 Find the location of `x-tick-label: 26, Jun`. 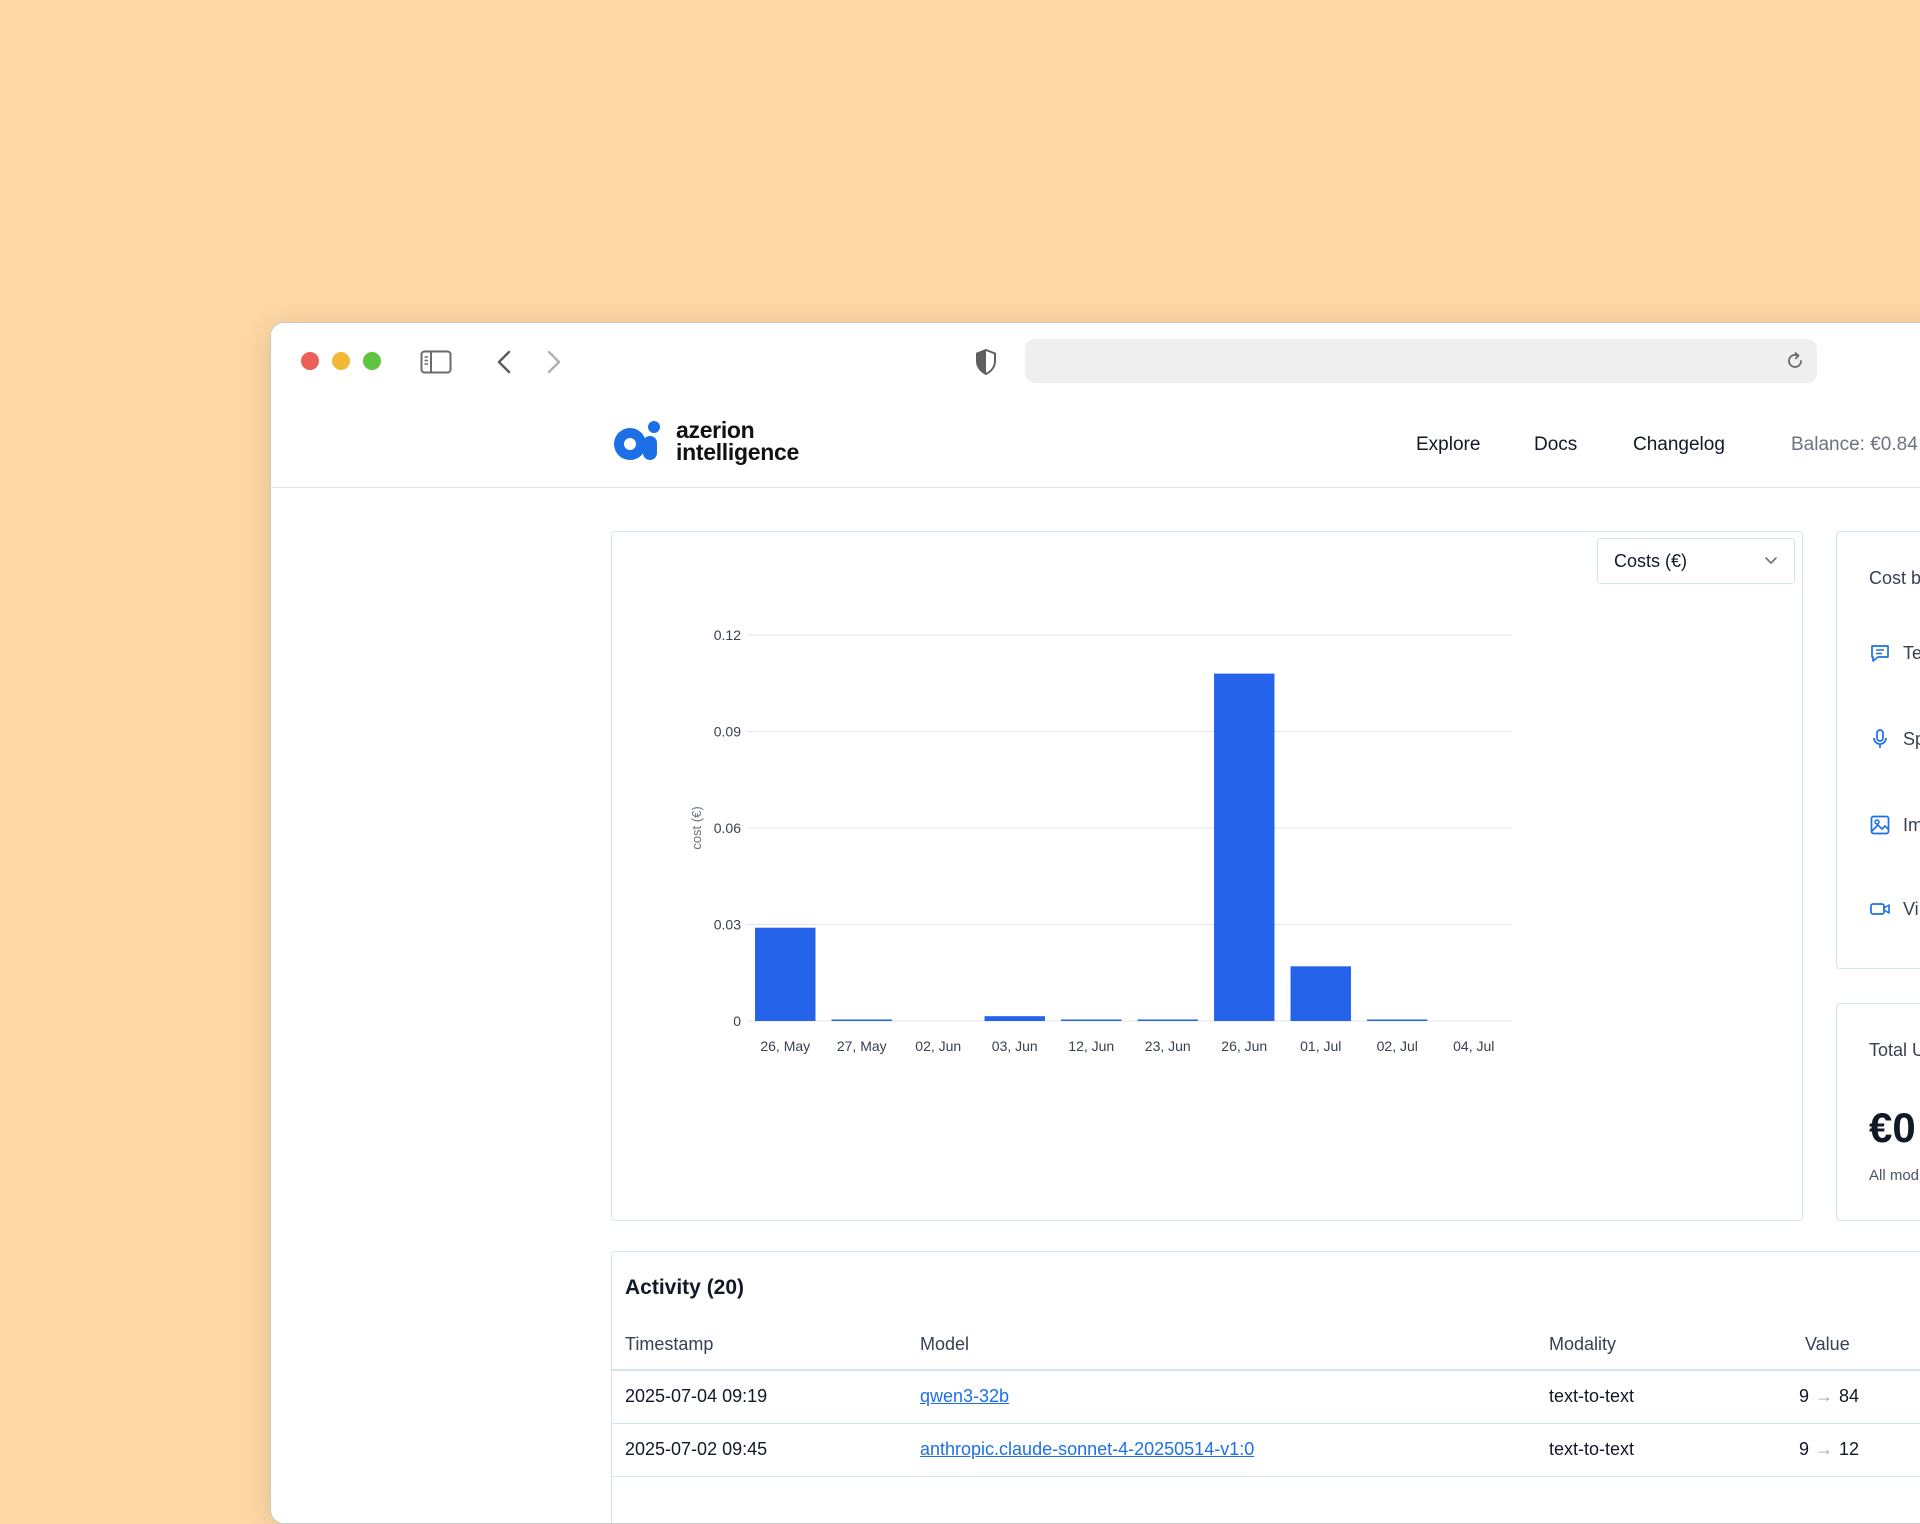

x-tick-label: 26, Jun is located at coordinates (1244, 1046).